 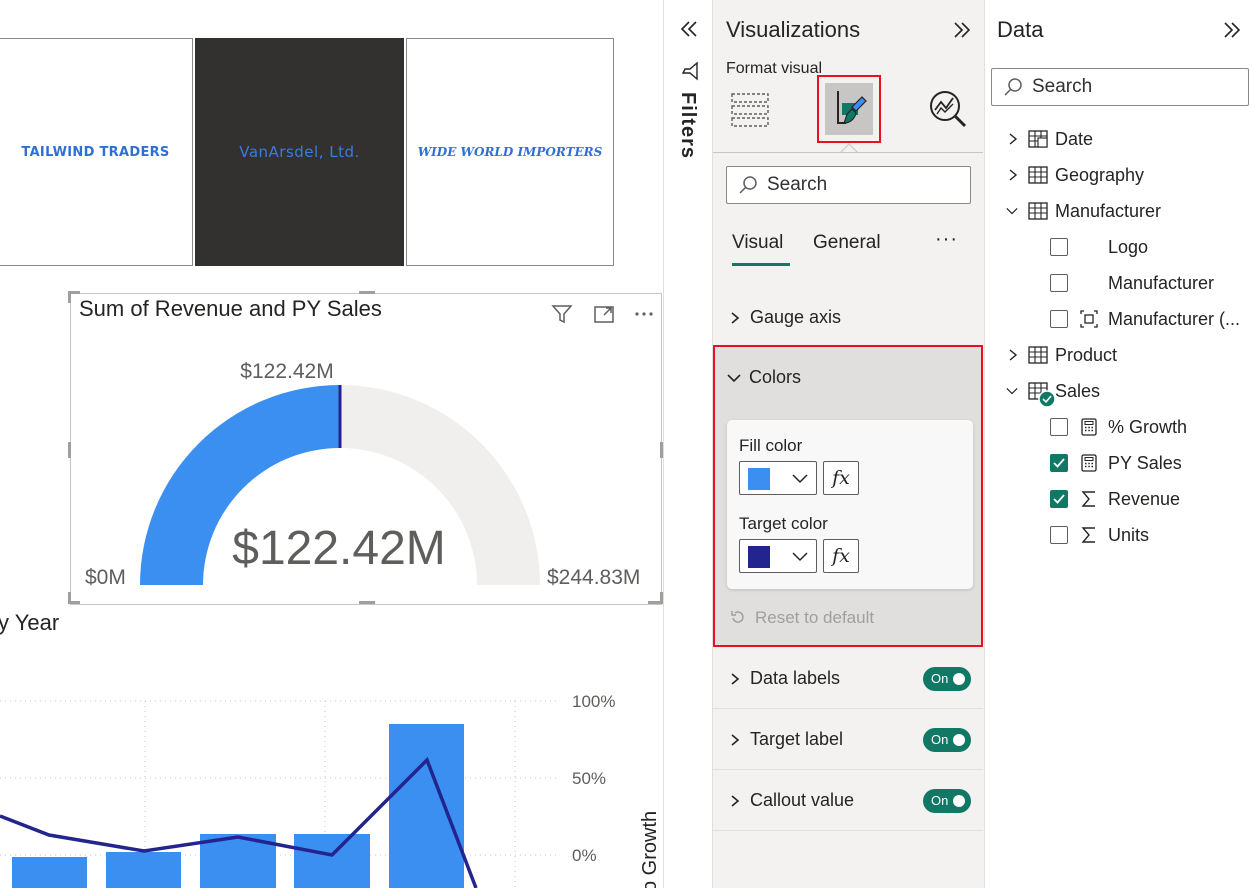 I want to click on logo-tile-tailwind: TAILWIND TRADERS, so click(x=96, y=152).